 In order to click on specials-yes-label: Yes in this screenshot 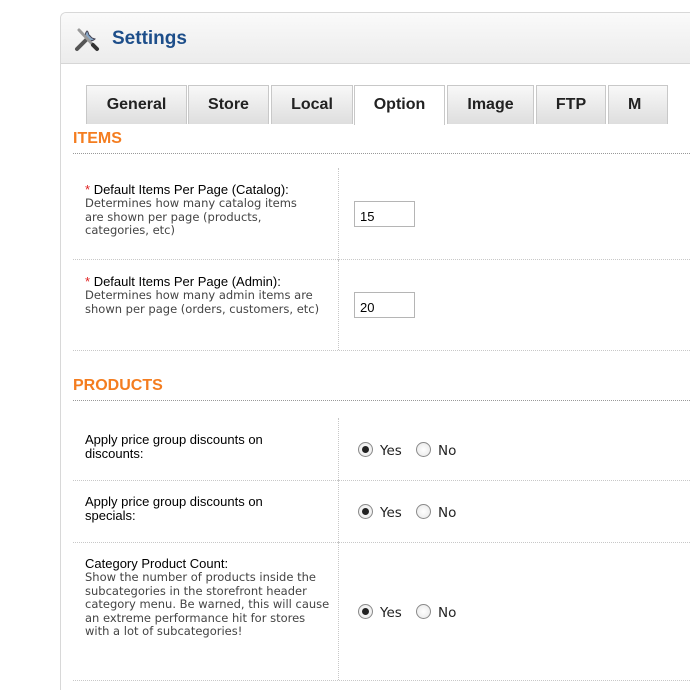, I will do `click(391, 513)`.